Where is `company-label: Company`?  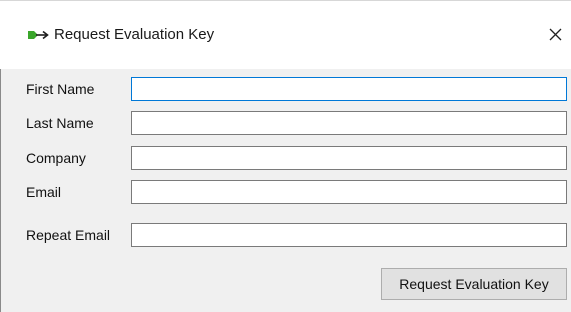
company-label: Company is located at coordinates (56, 158).